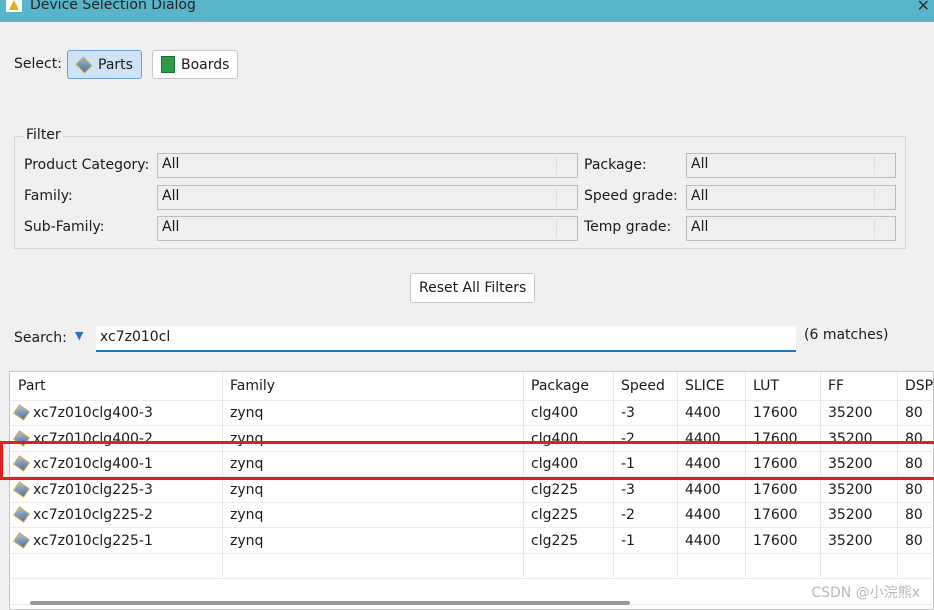 This screenshot has height=610, width=934. I want to click on parts-button: Parts, so click(104, 64).